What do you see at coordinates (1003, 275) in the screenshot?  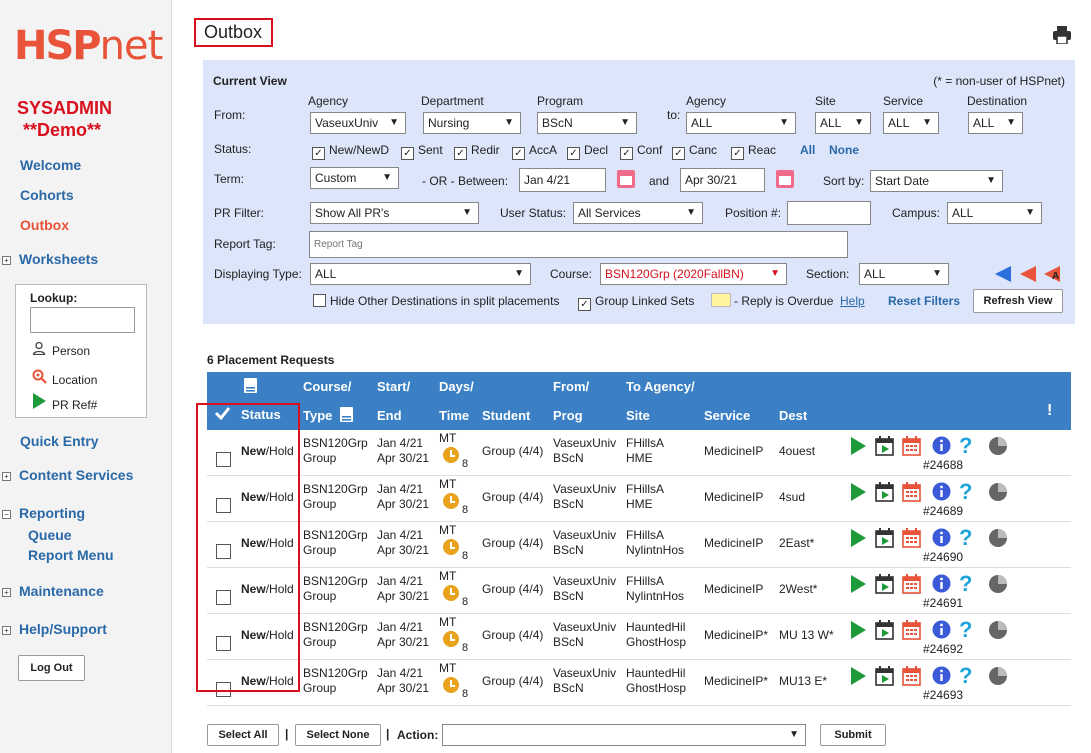 I see `nav-first-icon` at bounding box center [1003, 275].